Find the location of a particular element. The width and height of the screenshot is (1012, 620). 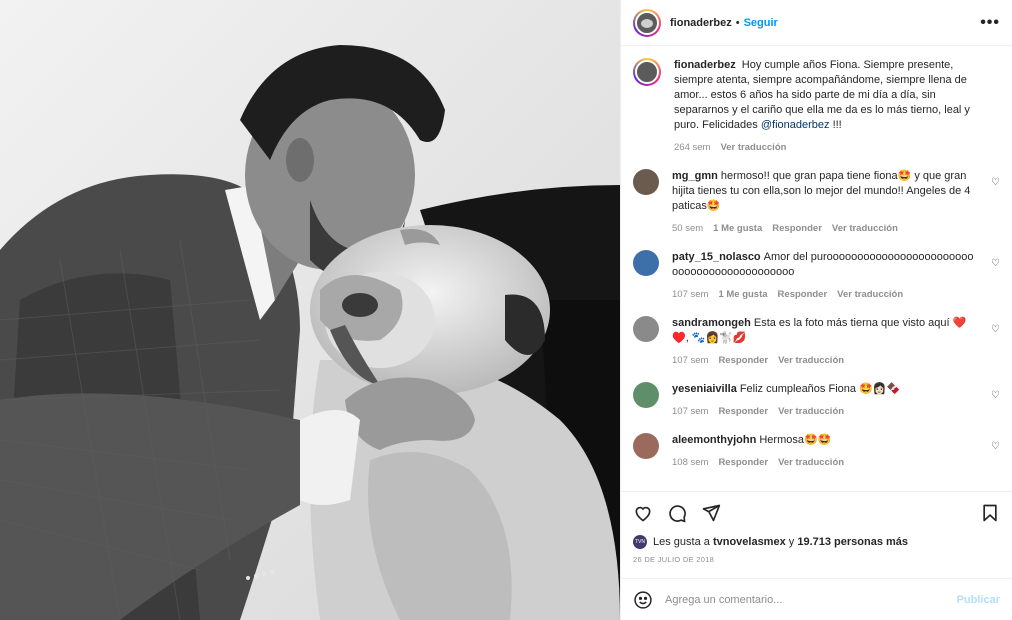

add-comment-bar: Publicar is located at coordinates (816, 599).